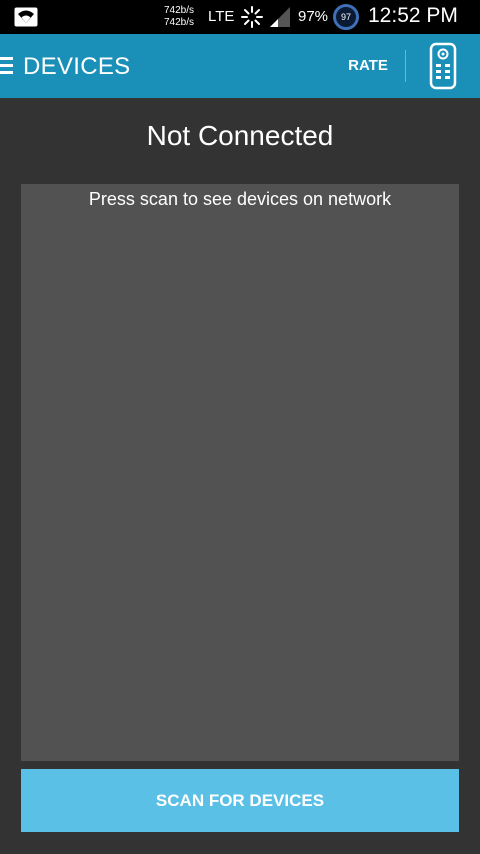 This screenshot has width=480, height=854. What do you see at coordinates (240, 66) in the screenshot?
I see `app-bar: DEVICES RATE` at bounding box center [240, 66].